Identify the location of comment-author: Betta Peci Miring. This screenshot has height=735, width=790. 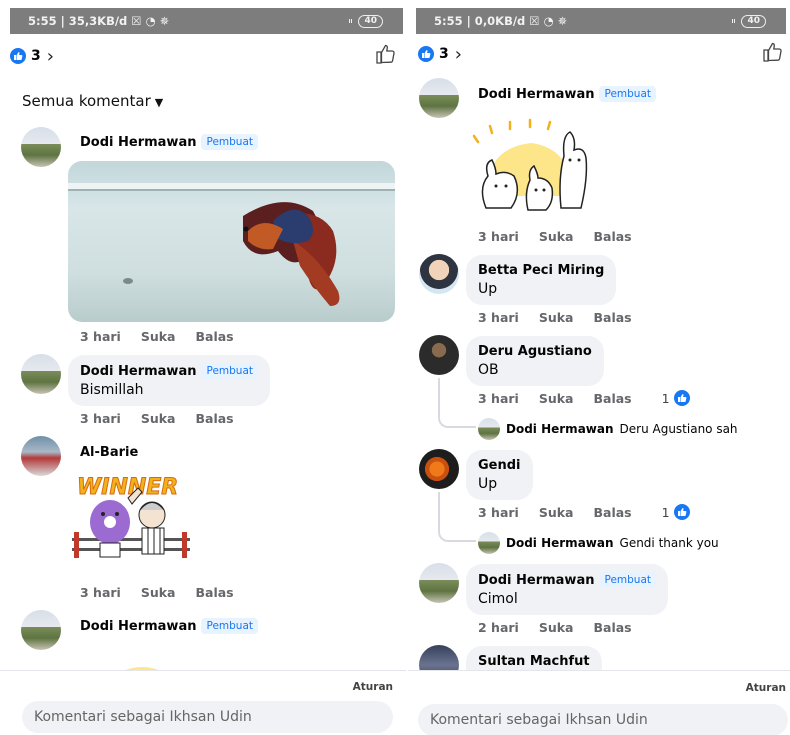
(541, 270).